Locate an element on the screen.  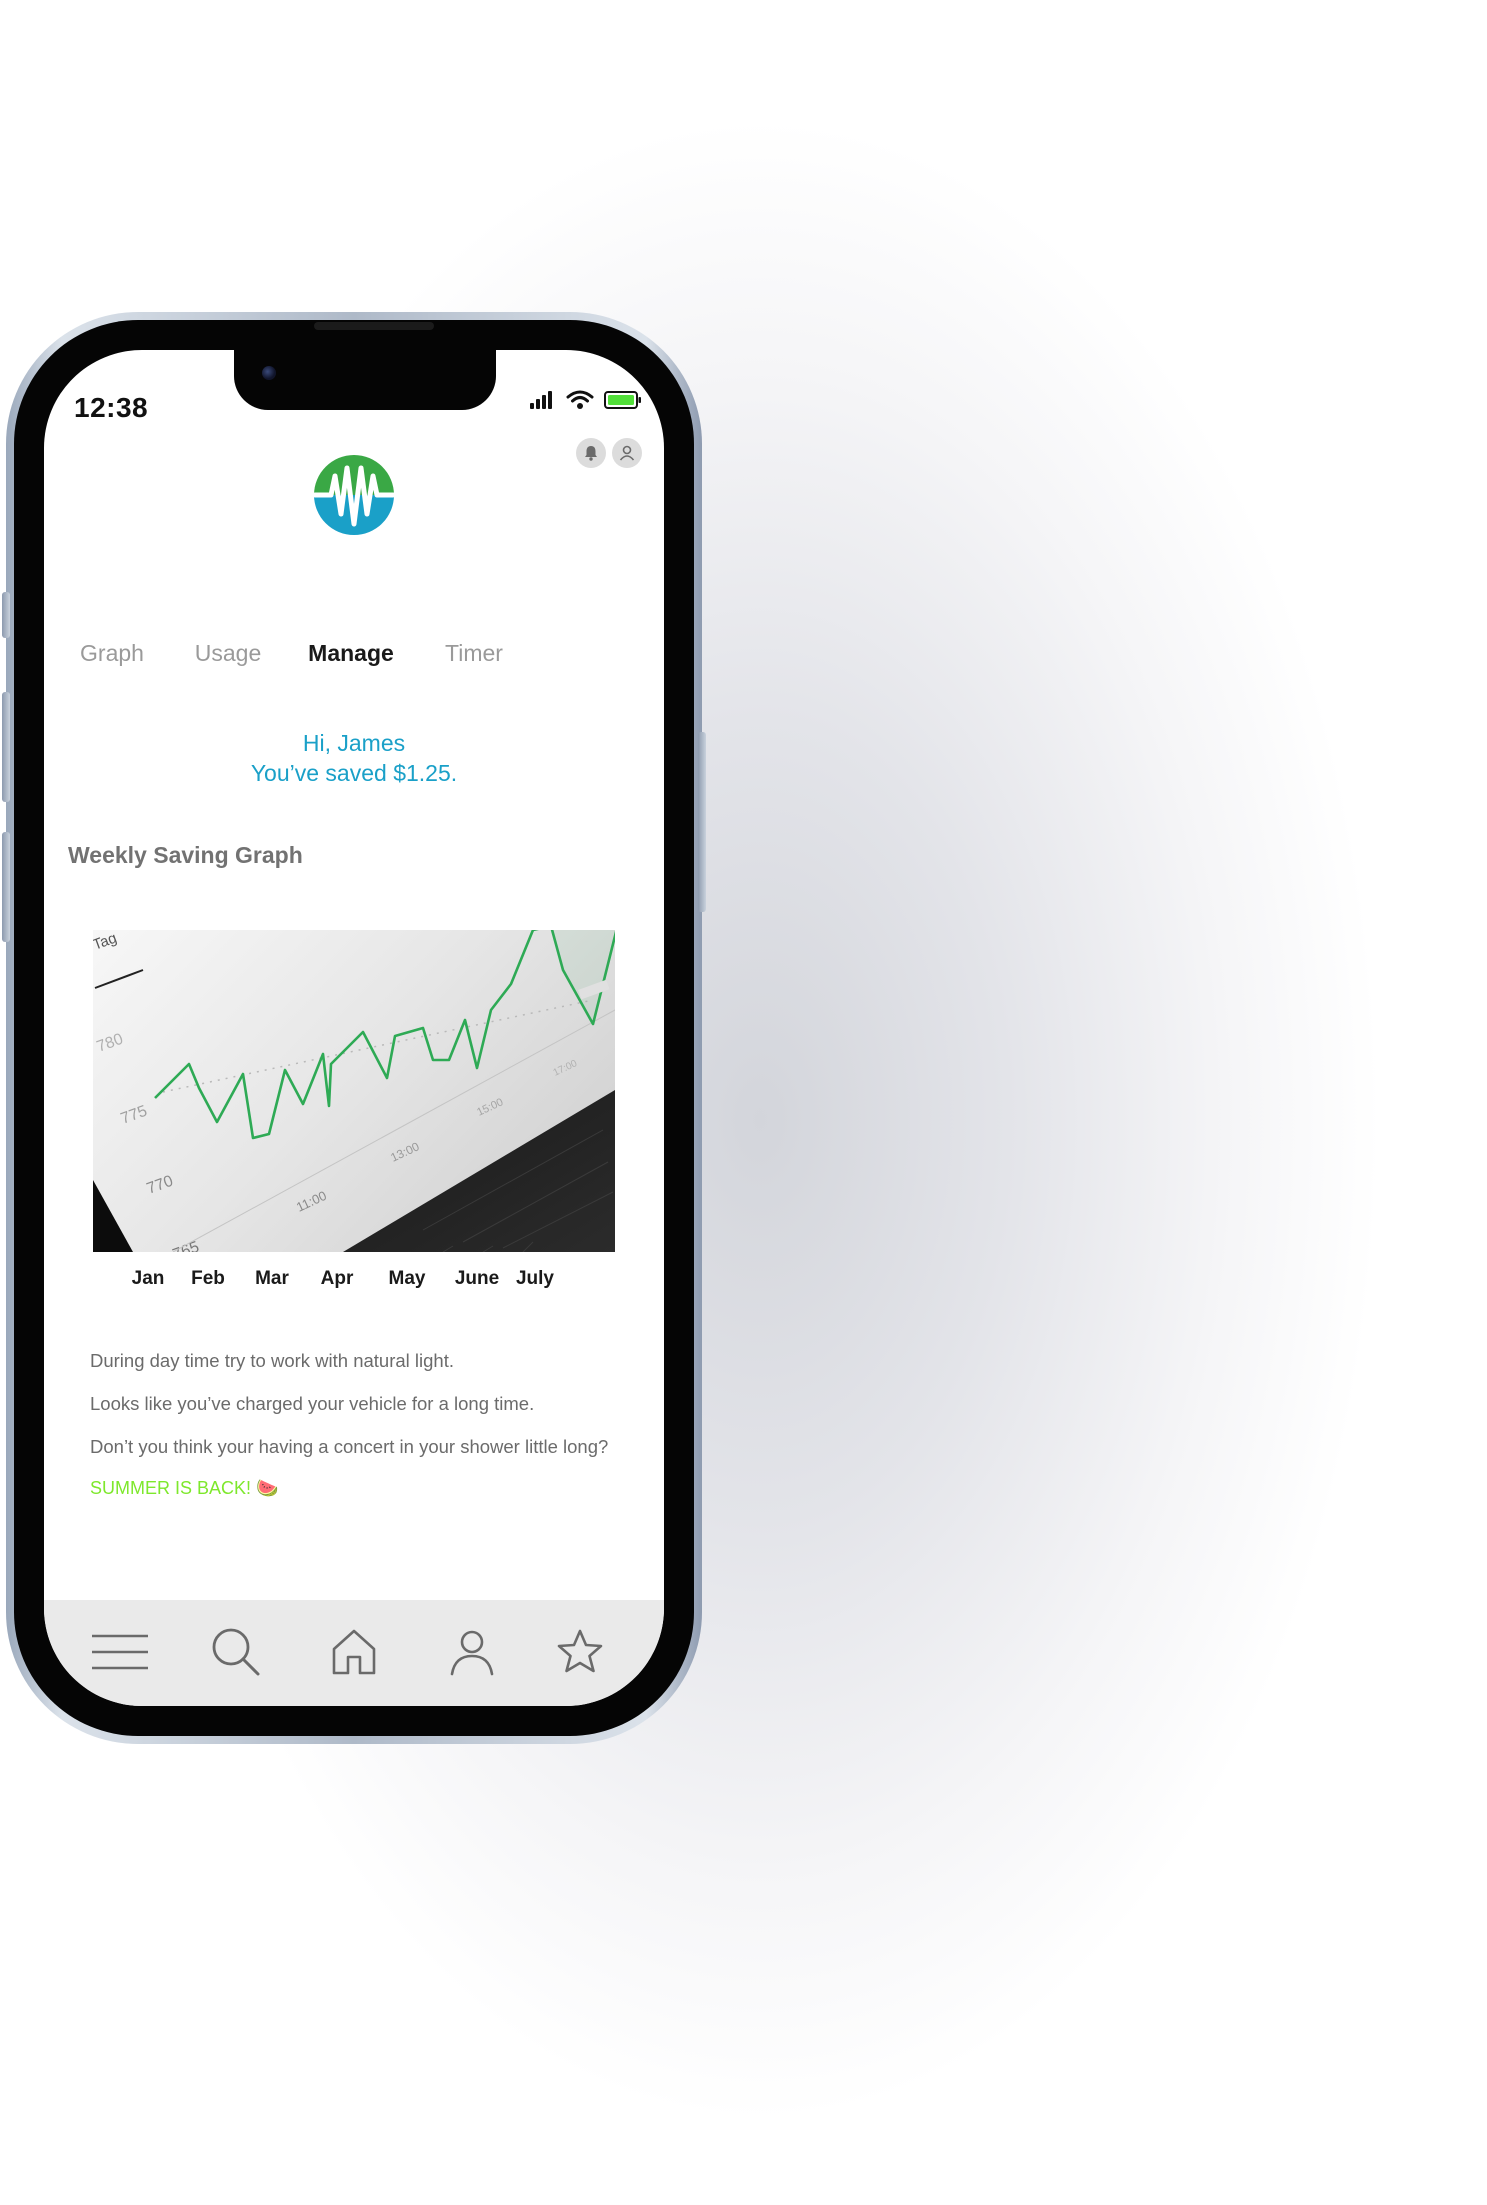
weekly-graph-title: Weekly Saving Graph is located at coordinates (185, 855).